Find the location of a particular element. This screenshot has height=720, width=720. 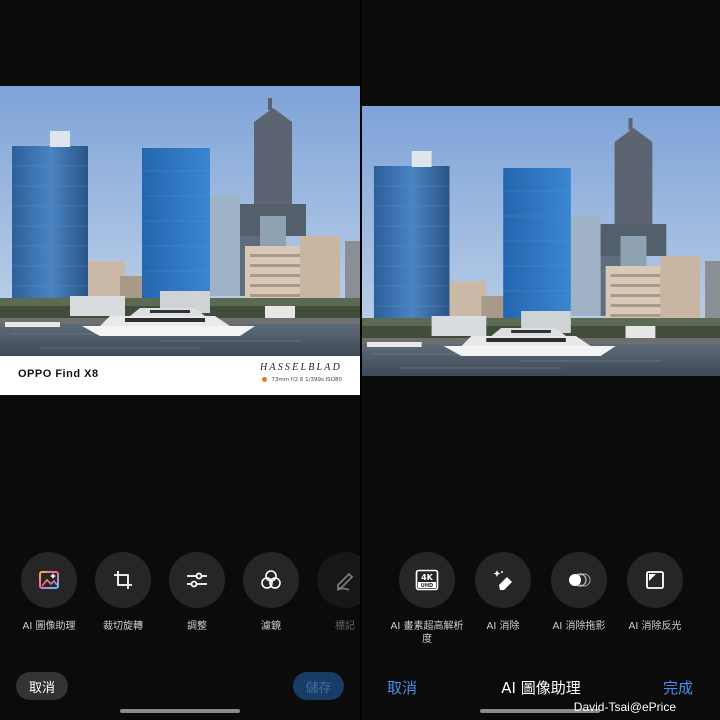

tool-label: AI 消除反光 is located at coordinates (655, 626).